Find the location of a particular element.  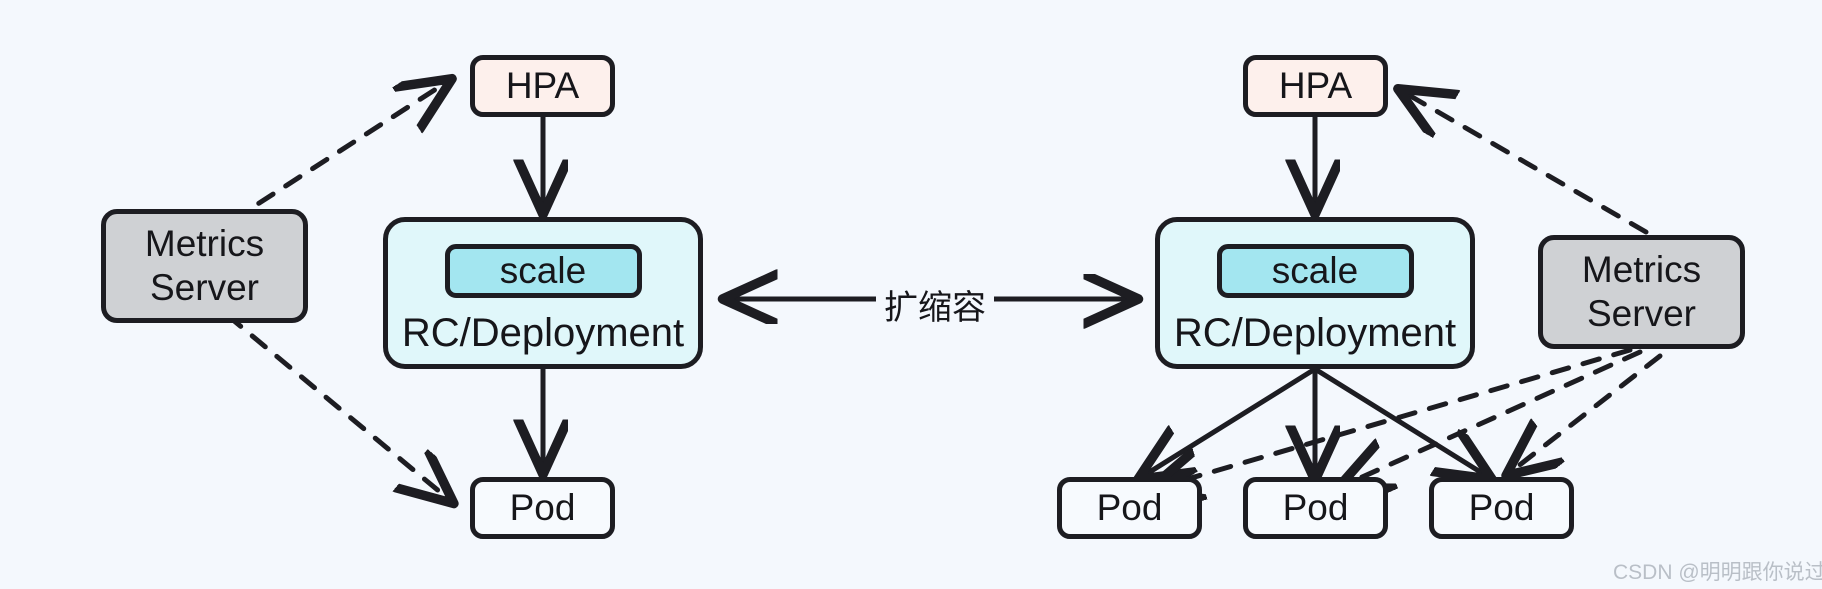

left-scale-label: scale is located at coordinates (543, 271).